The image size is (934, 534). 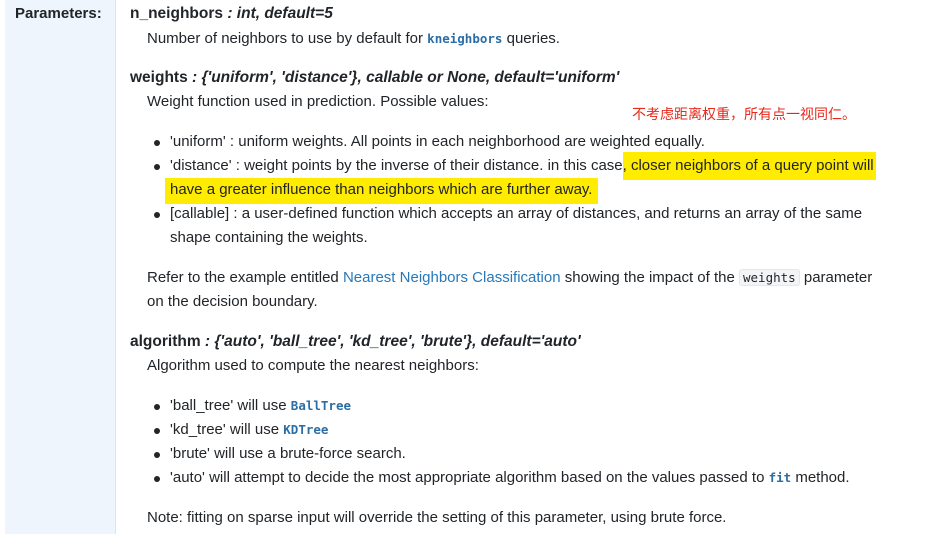 What do you see at coordinates (58, 13) in the screenshot?
I see `parameters-label: Parameters:` at bounding box center [58, 13].